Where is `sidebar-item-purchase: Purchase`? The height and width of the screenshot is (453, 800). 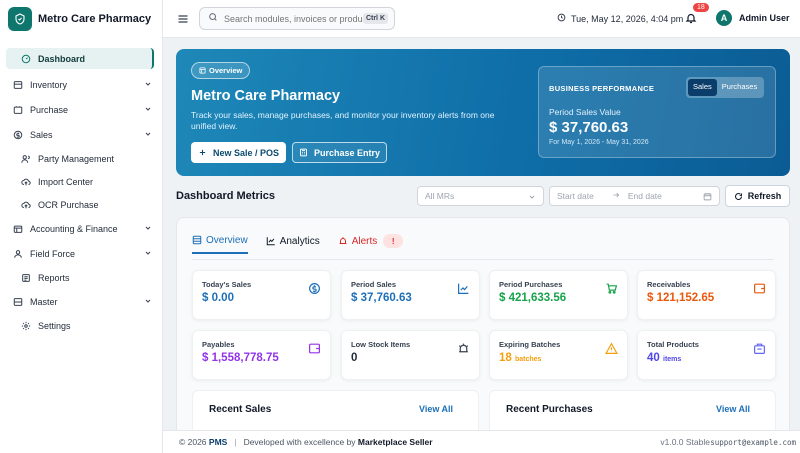 sidebar-item-purchase: Purchase is located at coordinates (81, 109).